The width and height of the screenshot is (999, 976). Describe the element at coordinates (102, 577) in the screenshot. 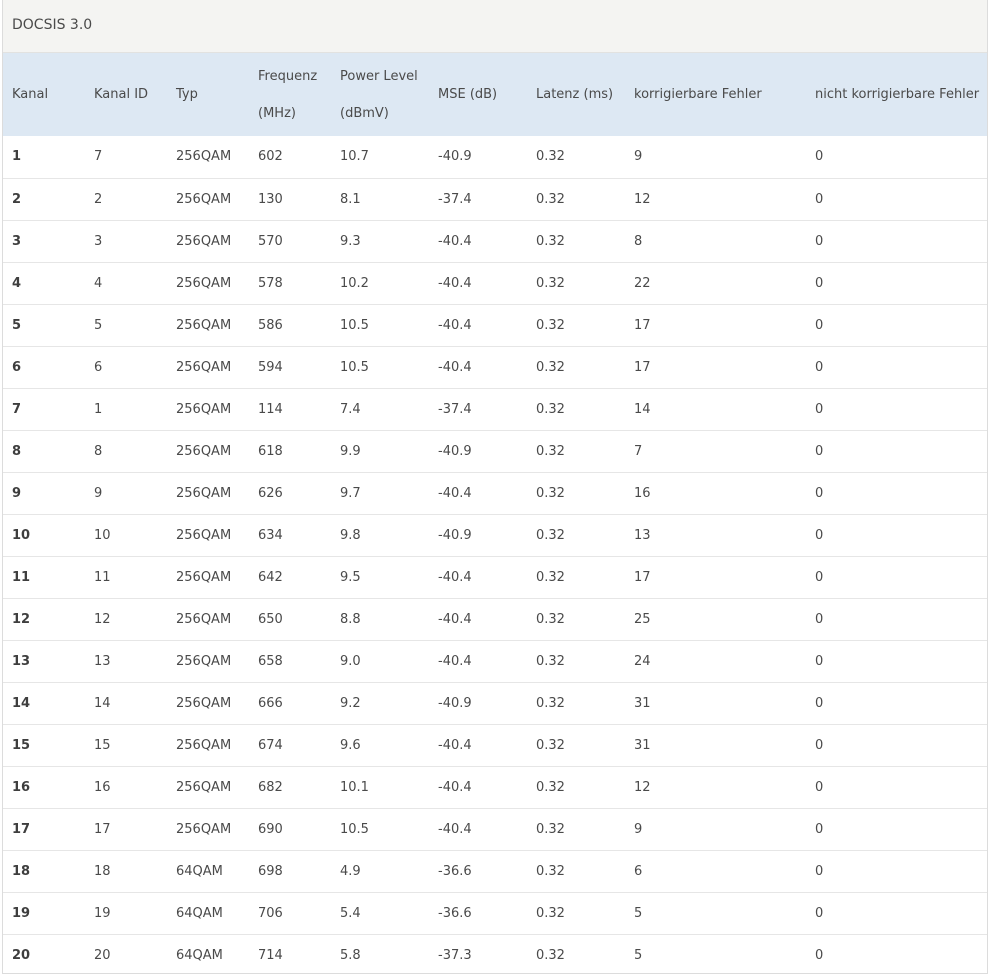

I see `cell-kanal-id: 11` at that location.